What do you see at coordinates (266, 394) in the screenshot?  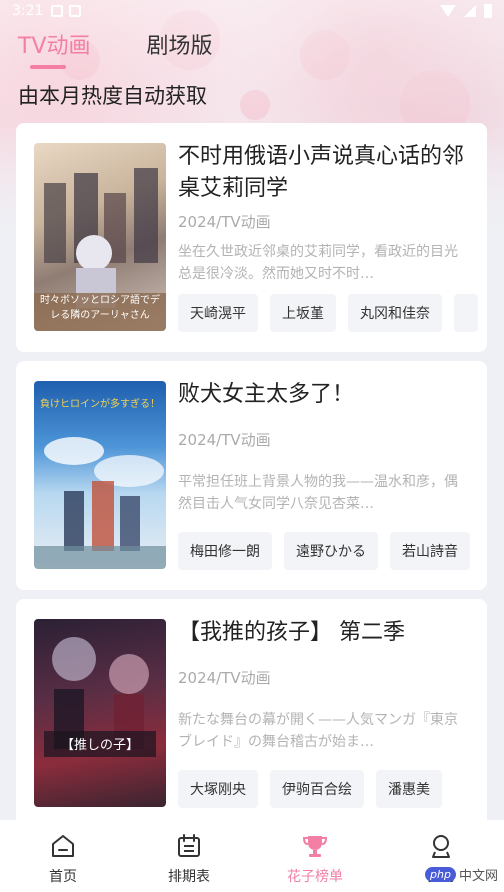 I see `anime-title: 败犬女主太多了！` at bounding box center [266, 394].